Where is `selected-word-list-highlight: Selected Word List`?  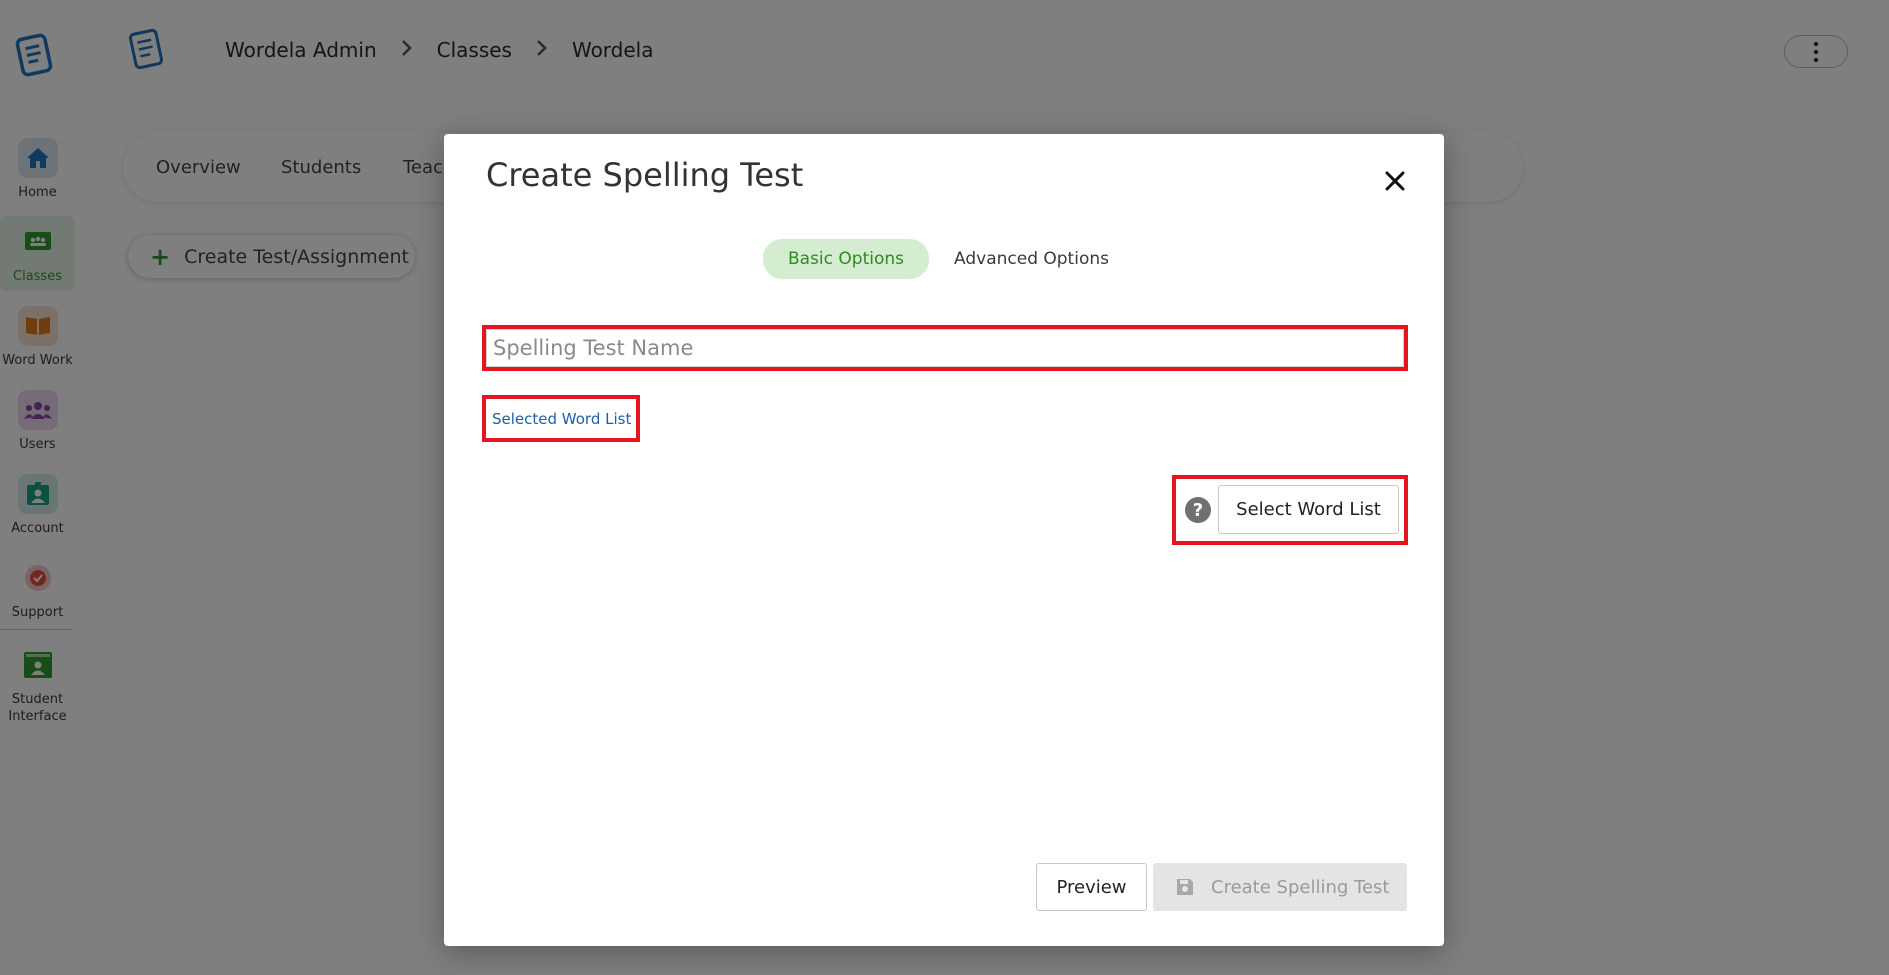
selected-word-list-highlight: Selected Word List is located at coordinates (561, 418).